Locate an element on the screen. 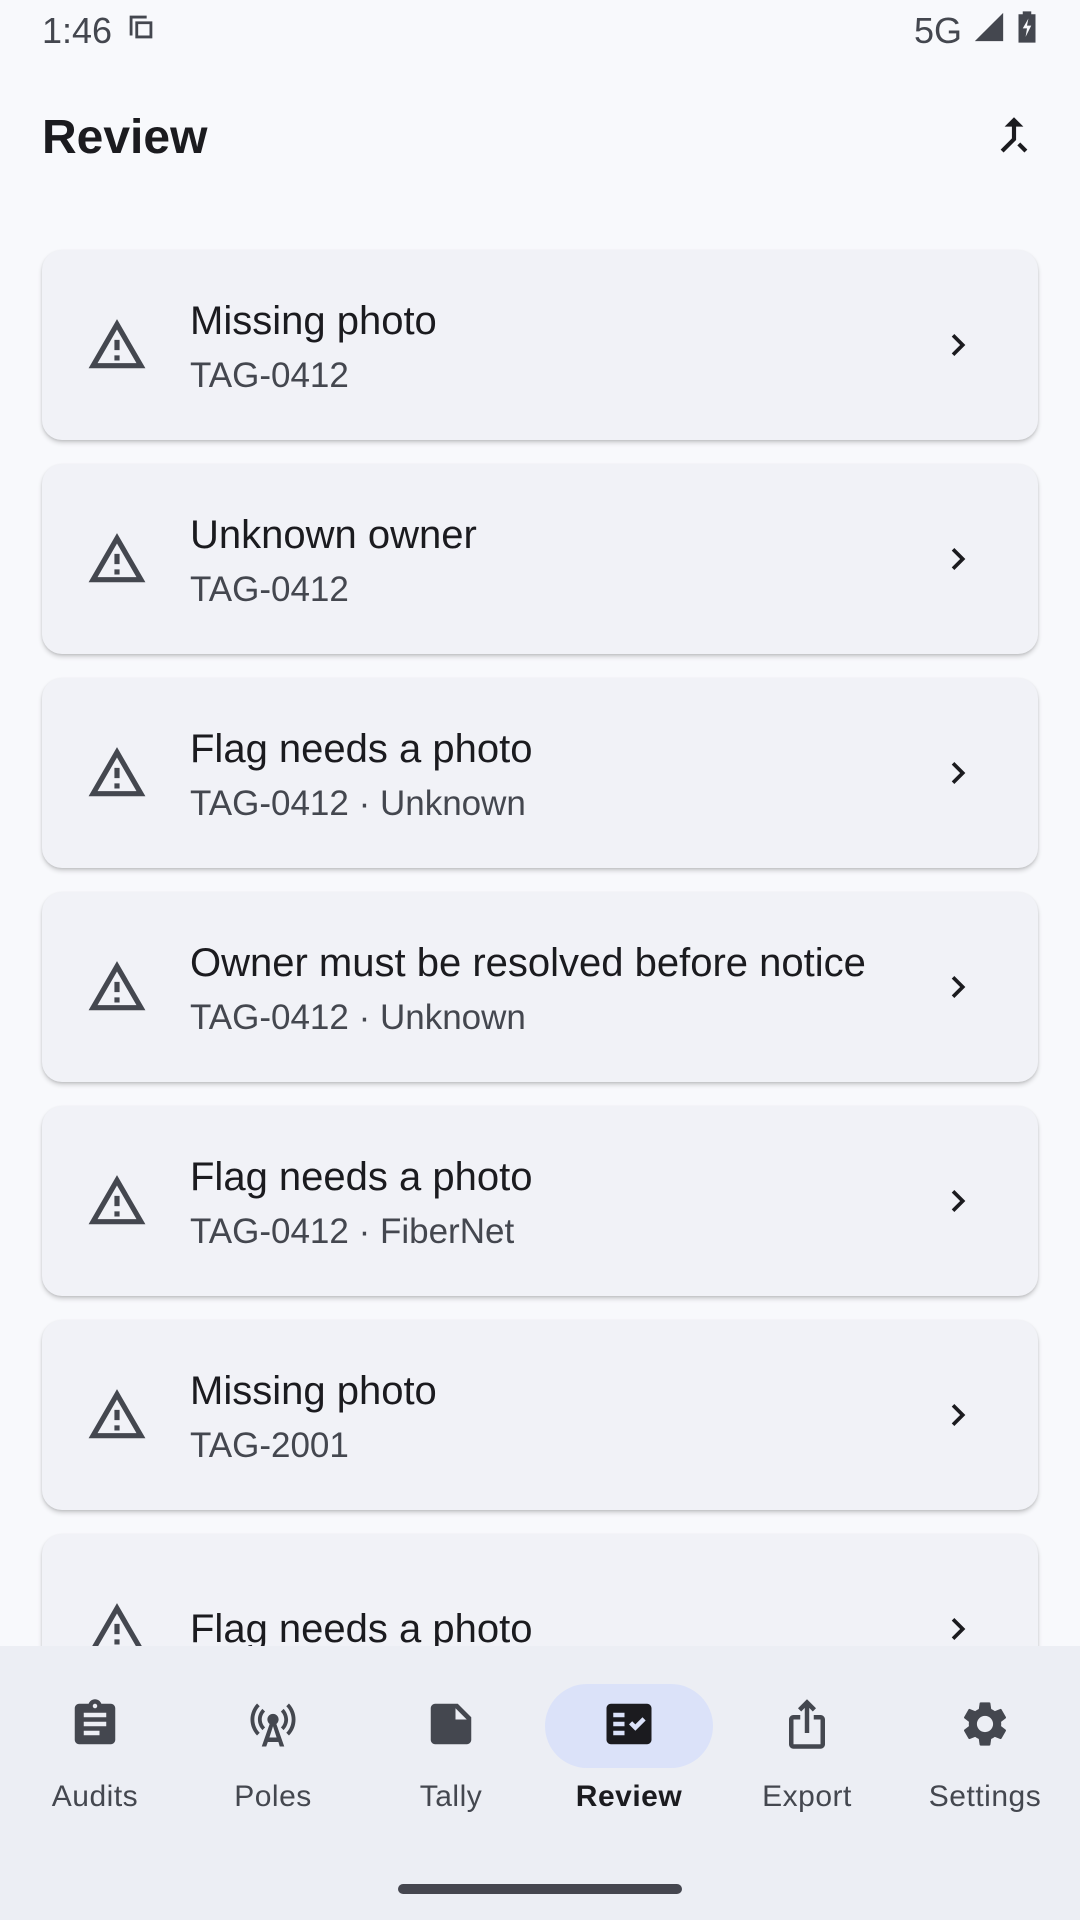 This screenshot has height=1920, width=1080. nav-export: Export is located at coordinates (807, 1736).